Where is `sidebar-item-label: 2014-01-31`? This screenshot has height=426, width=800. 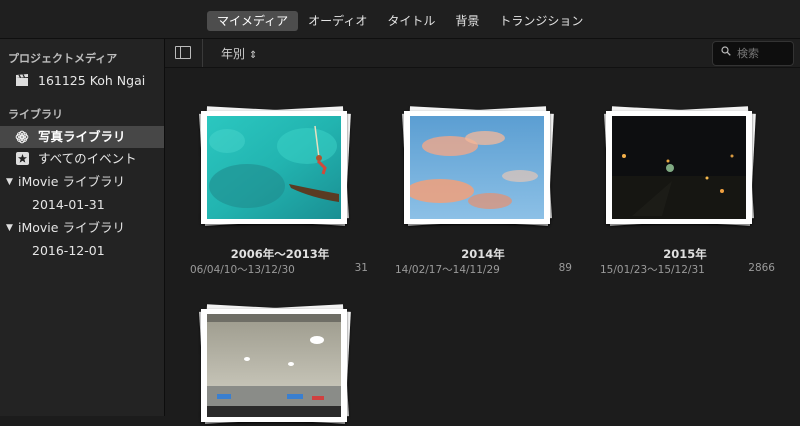 sidebar-item-label: 2014-01-31 is located at coordinates (68, 204).